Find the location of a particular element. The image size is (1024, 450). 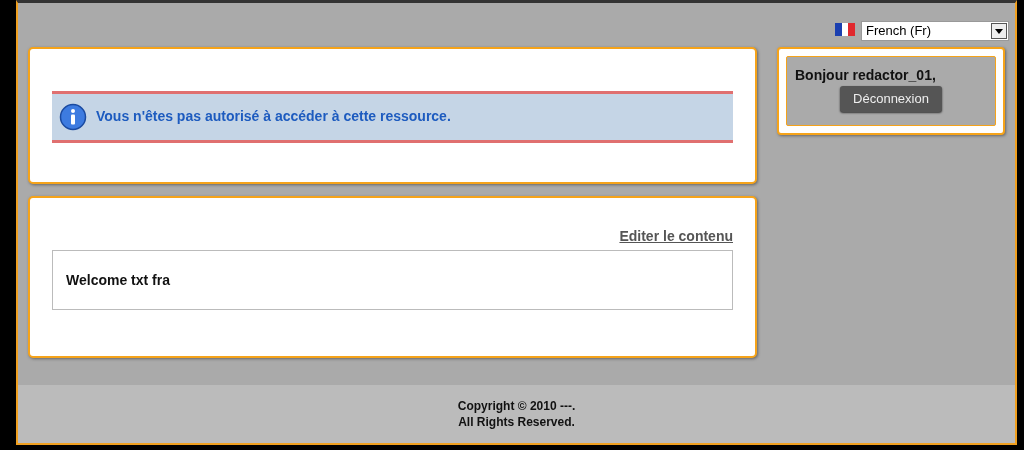

logout-button: Déconnexion is located at coordinates (891, 99).